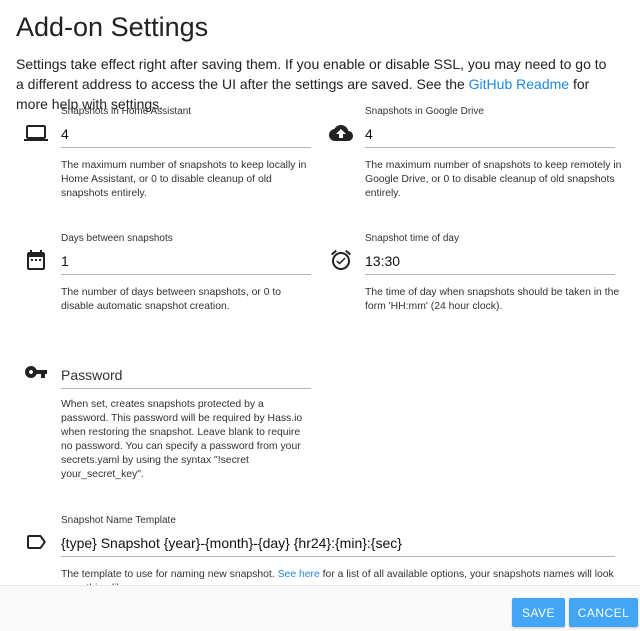 The height and width of the screenshot is (631, 640). What do you see at coordinates (338, 543) in the screenshot?
I see `snapshot-name-template-input` at bounding box center [338, 543].